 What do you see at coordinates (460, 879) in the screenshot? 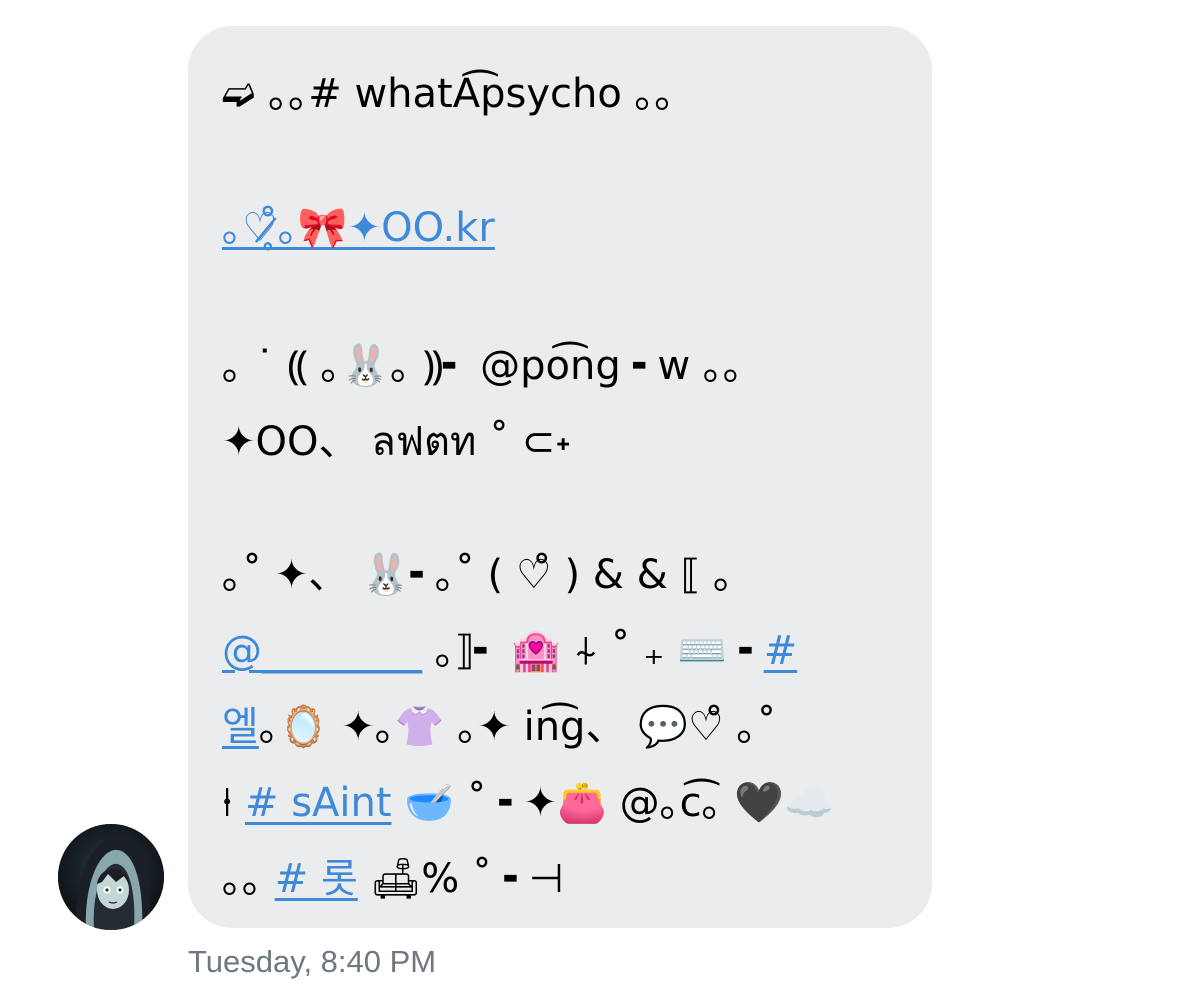
I see `message-text: 🛋% ˚ ╸⊣` at bounding box center [460, 879].